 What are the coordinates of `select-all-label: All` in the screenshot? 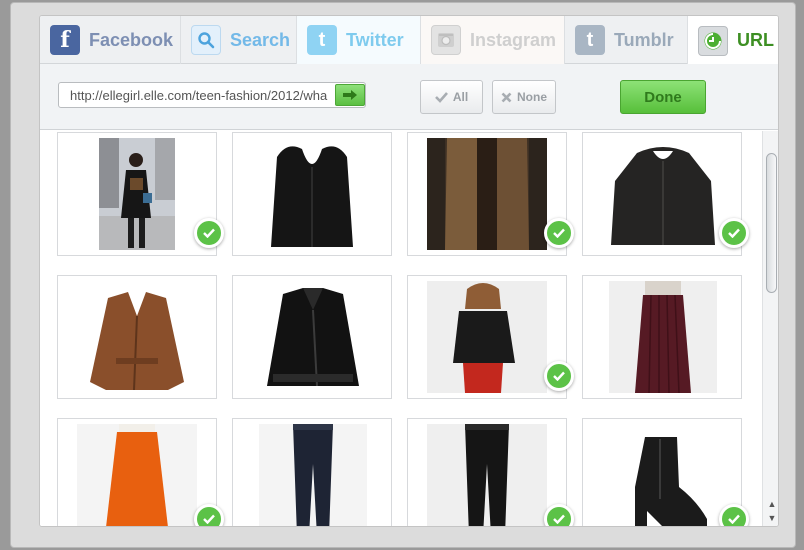 It's located at (460, 97).